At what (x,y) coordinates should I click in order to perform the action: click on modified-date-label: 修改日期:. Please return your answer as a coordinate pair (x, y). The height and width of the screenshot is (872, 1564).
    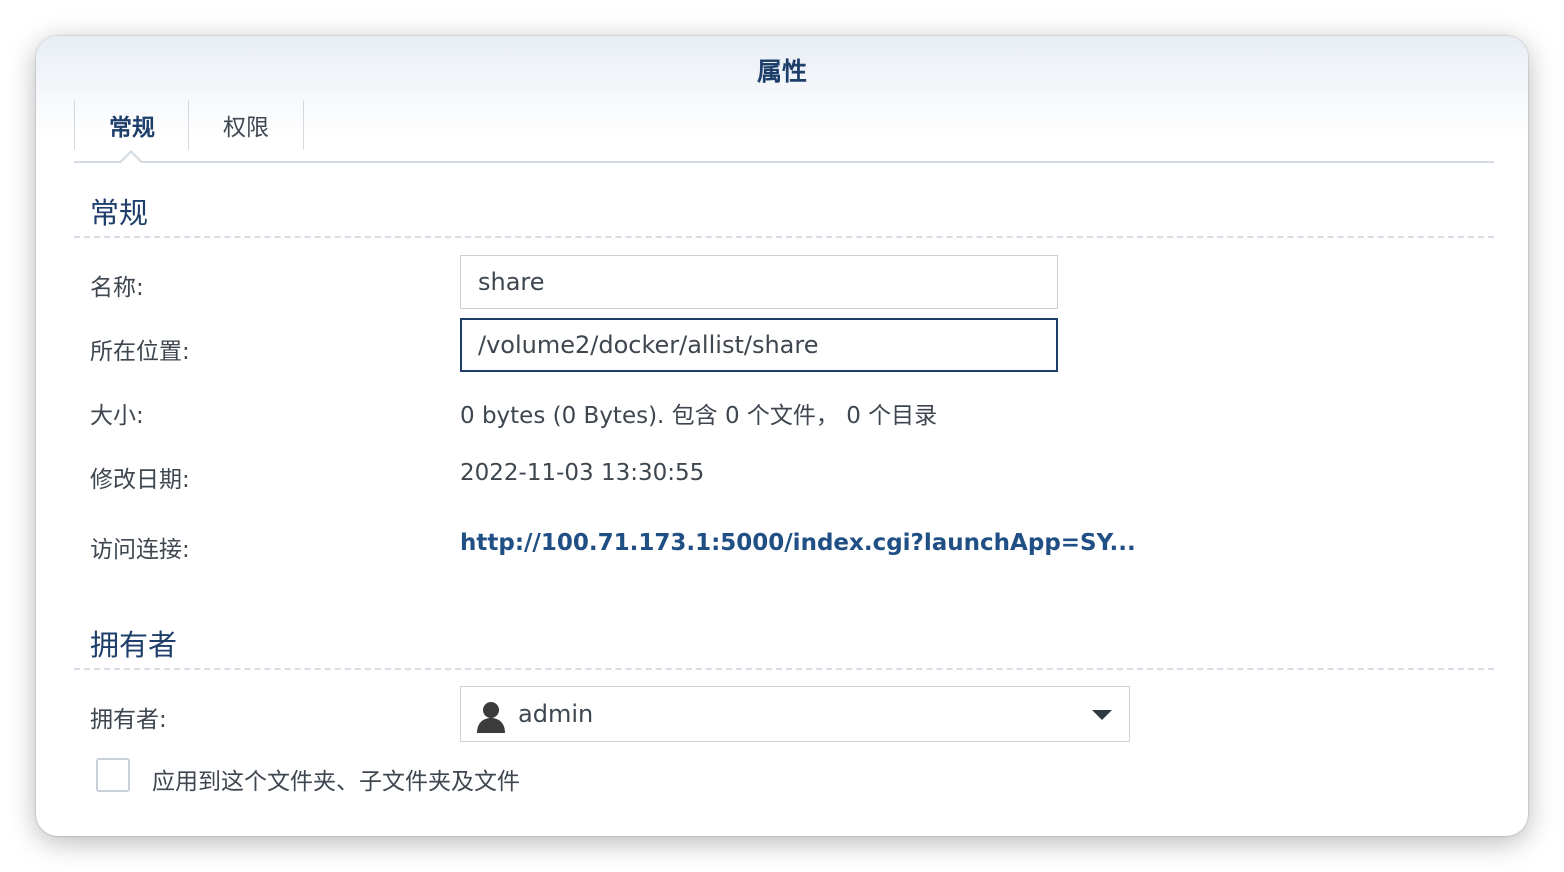
    Looking at the image, I should click on (140, 480).